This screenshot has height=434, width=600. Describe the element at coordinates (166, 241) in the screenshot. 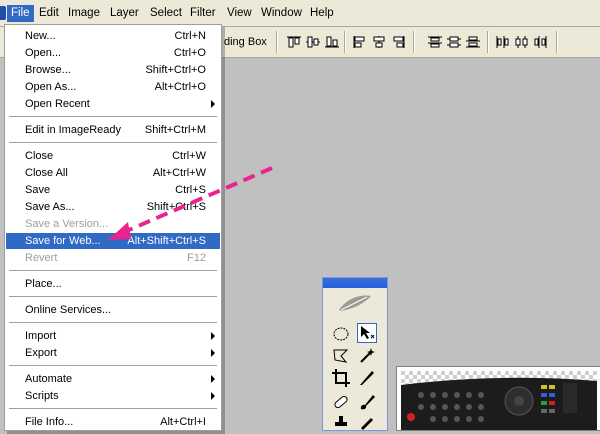

I see `menu-item-shortcut: Alt+Shift+Ctrl+S` at that location.